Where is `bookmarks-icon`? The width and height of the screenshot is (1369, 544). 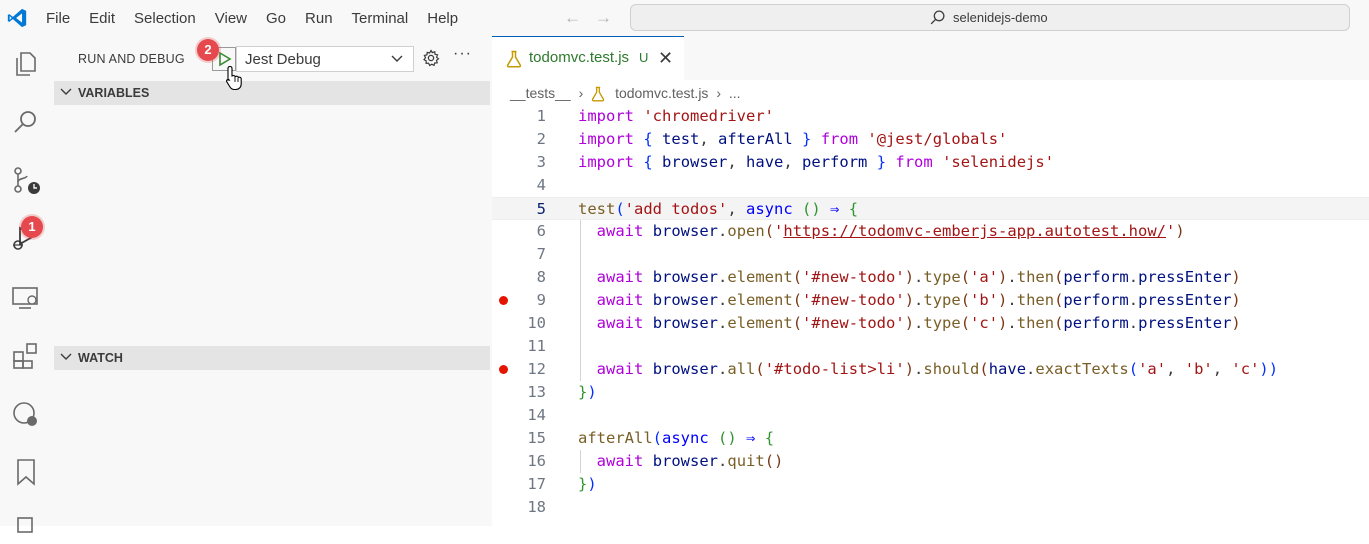
bookmarks-icon is located at coordinates (26, 472).